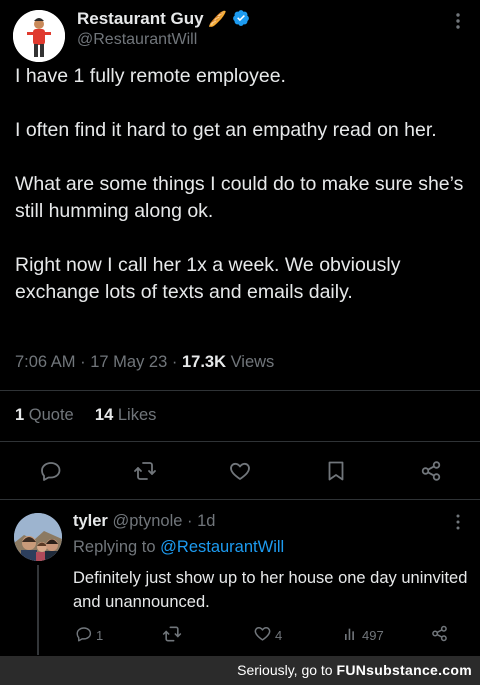  What do you see at coordinates (218, 19) in the screenshot?
I see `name-emoji: 🥖` at bounding box center [218, 19].